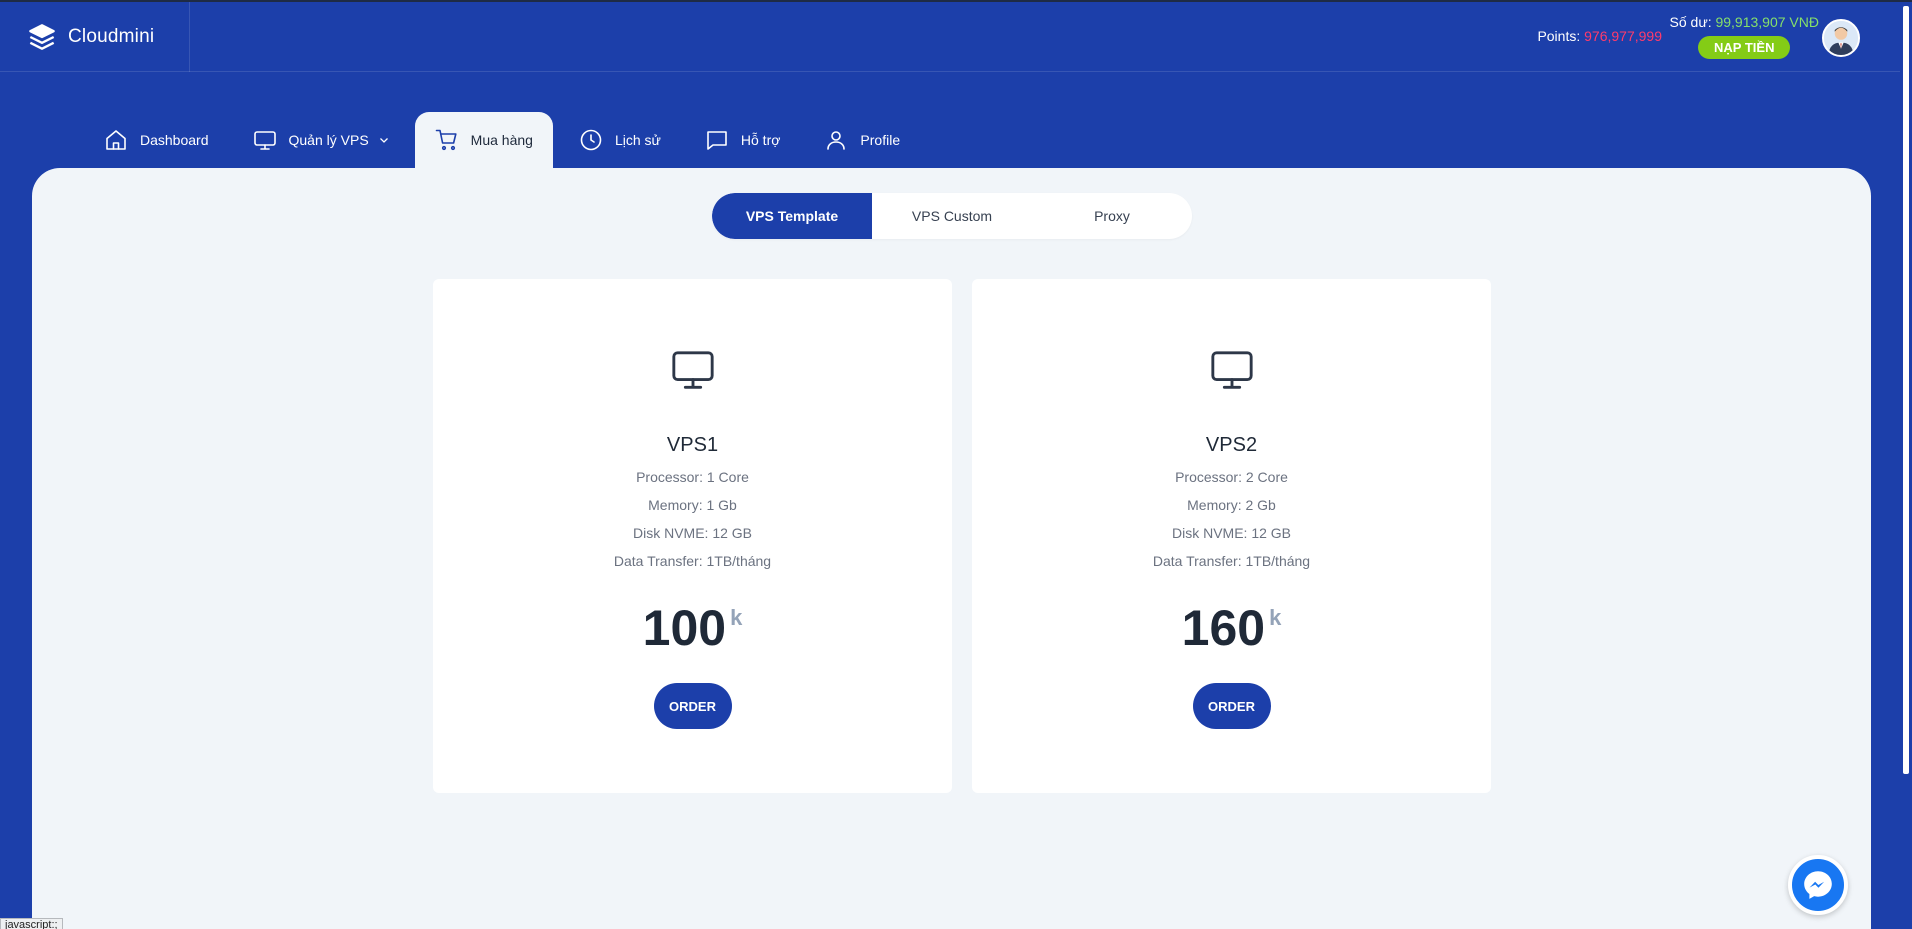  I want to click on user-avatar-icon, so click(1841, 38).